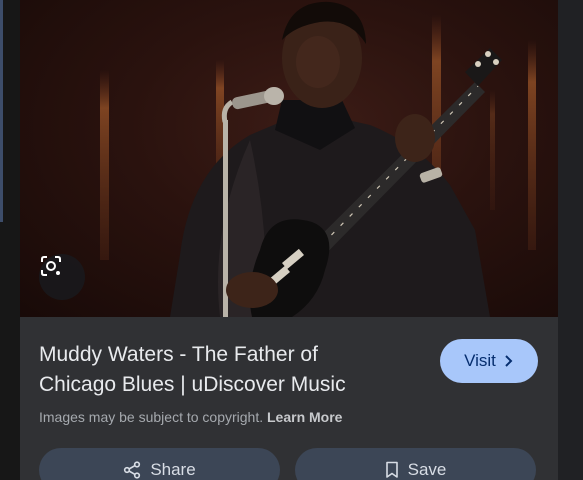  I want to click on visit-label: Visit, so click(480, 360).